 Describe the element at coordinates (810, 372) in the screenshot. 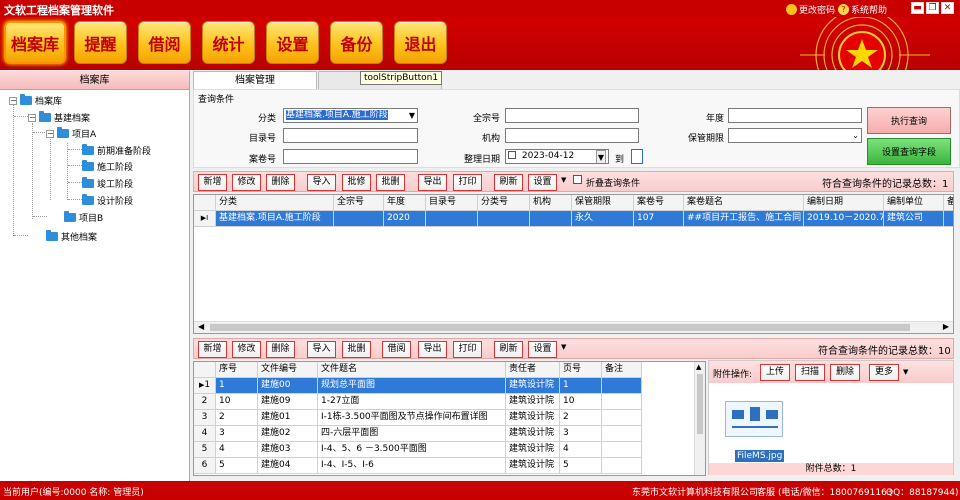

I see `scan-button: 扫描` at that location.